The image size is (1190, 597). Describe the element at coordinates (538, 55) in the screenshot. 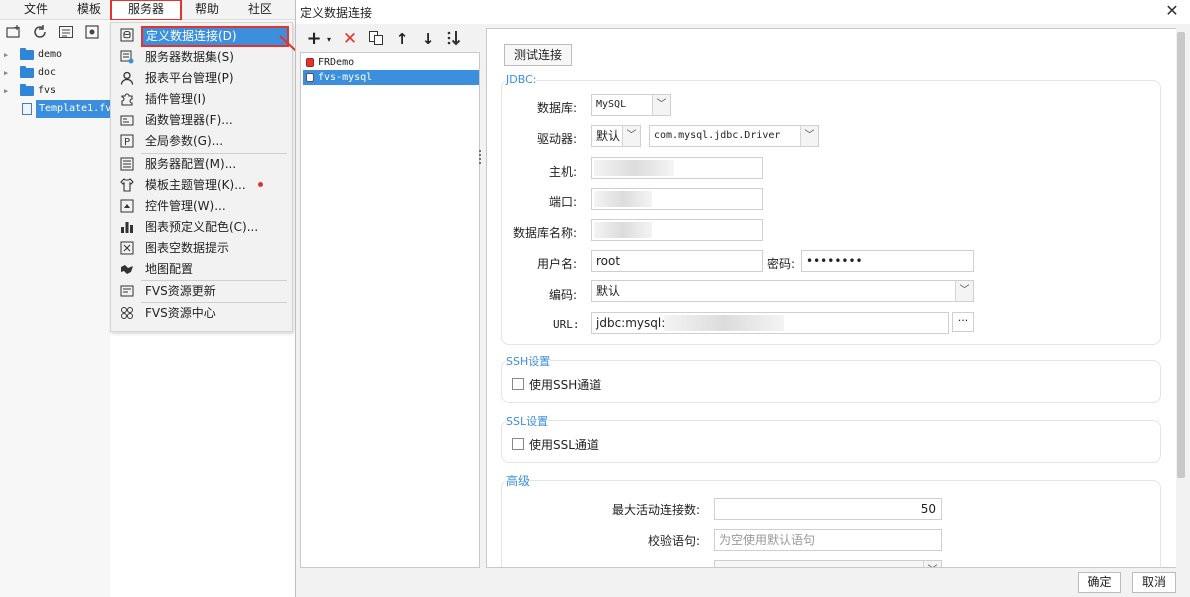

I see `test-connection-button: 测试连接` at that location.